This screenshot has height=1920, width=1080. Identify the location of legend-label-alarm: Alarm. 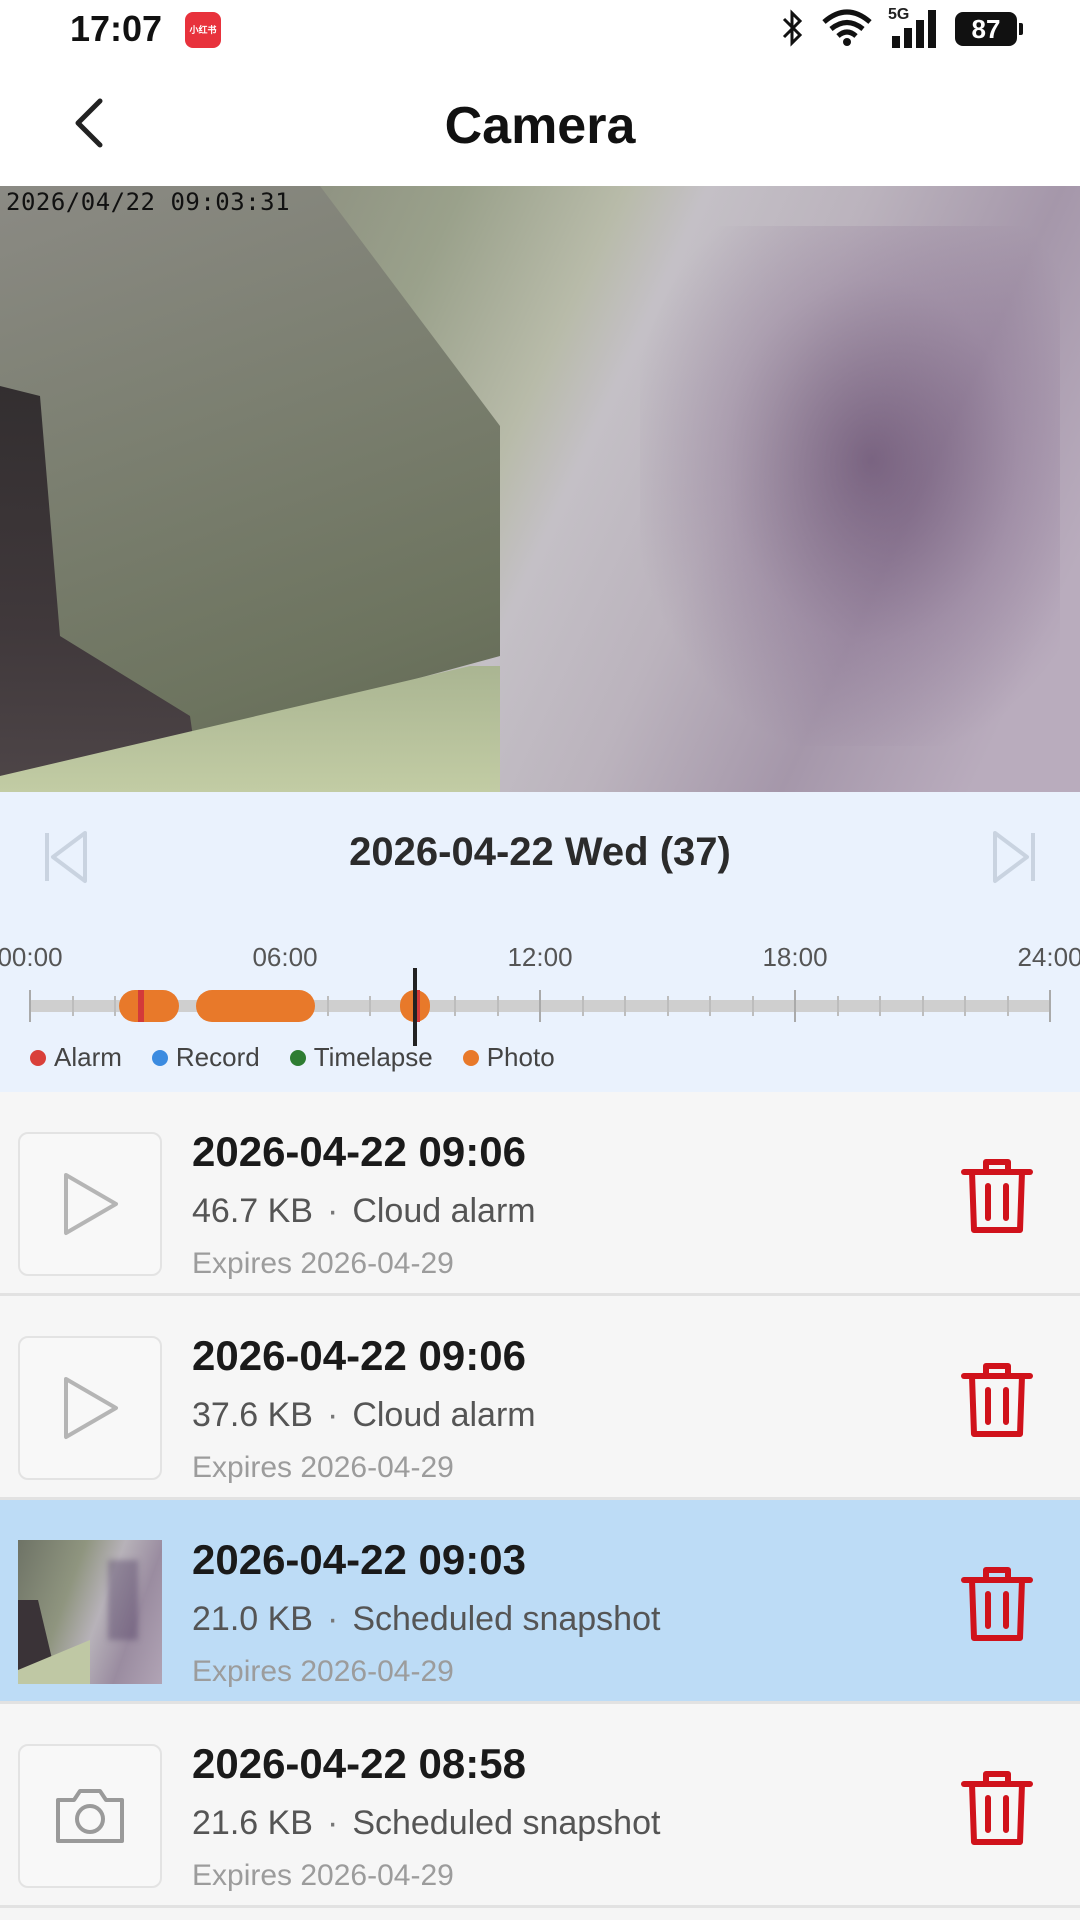
(88, 1057).